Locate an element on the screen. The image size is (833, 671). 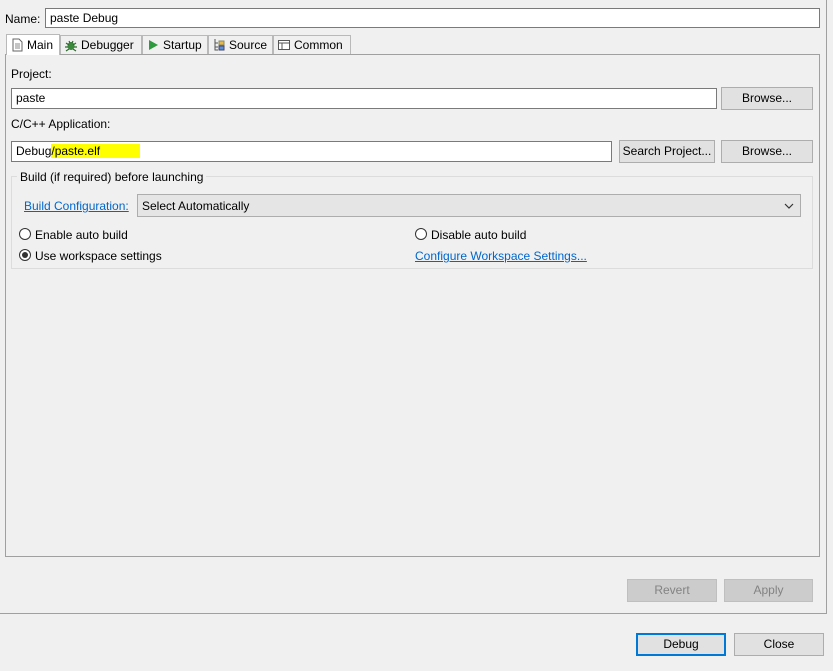
tab-common-label: Common is located at coordinates (318, 45).